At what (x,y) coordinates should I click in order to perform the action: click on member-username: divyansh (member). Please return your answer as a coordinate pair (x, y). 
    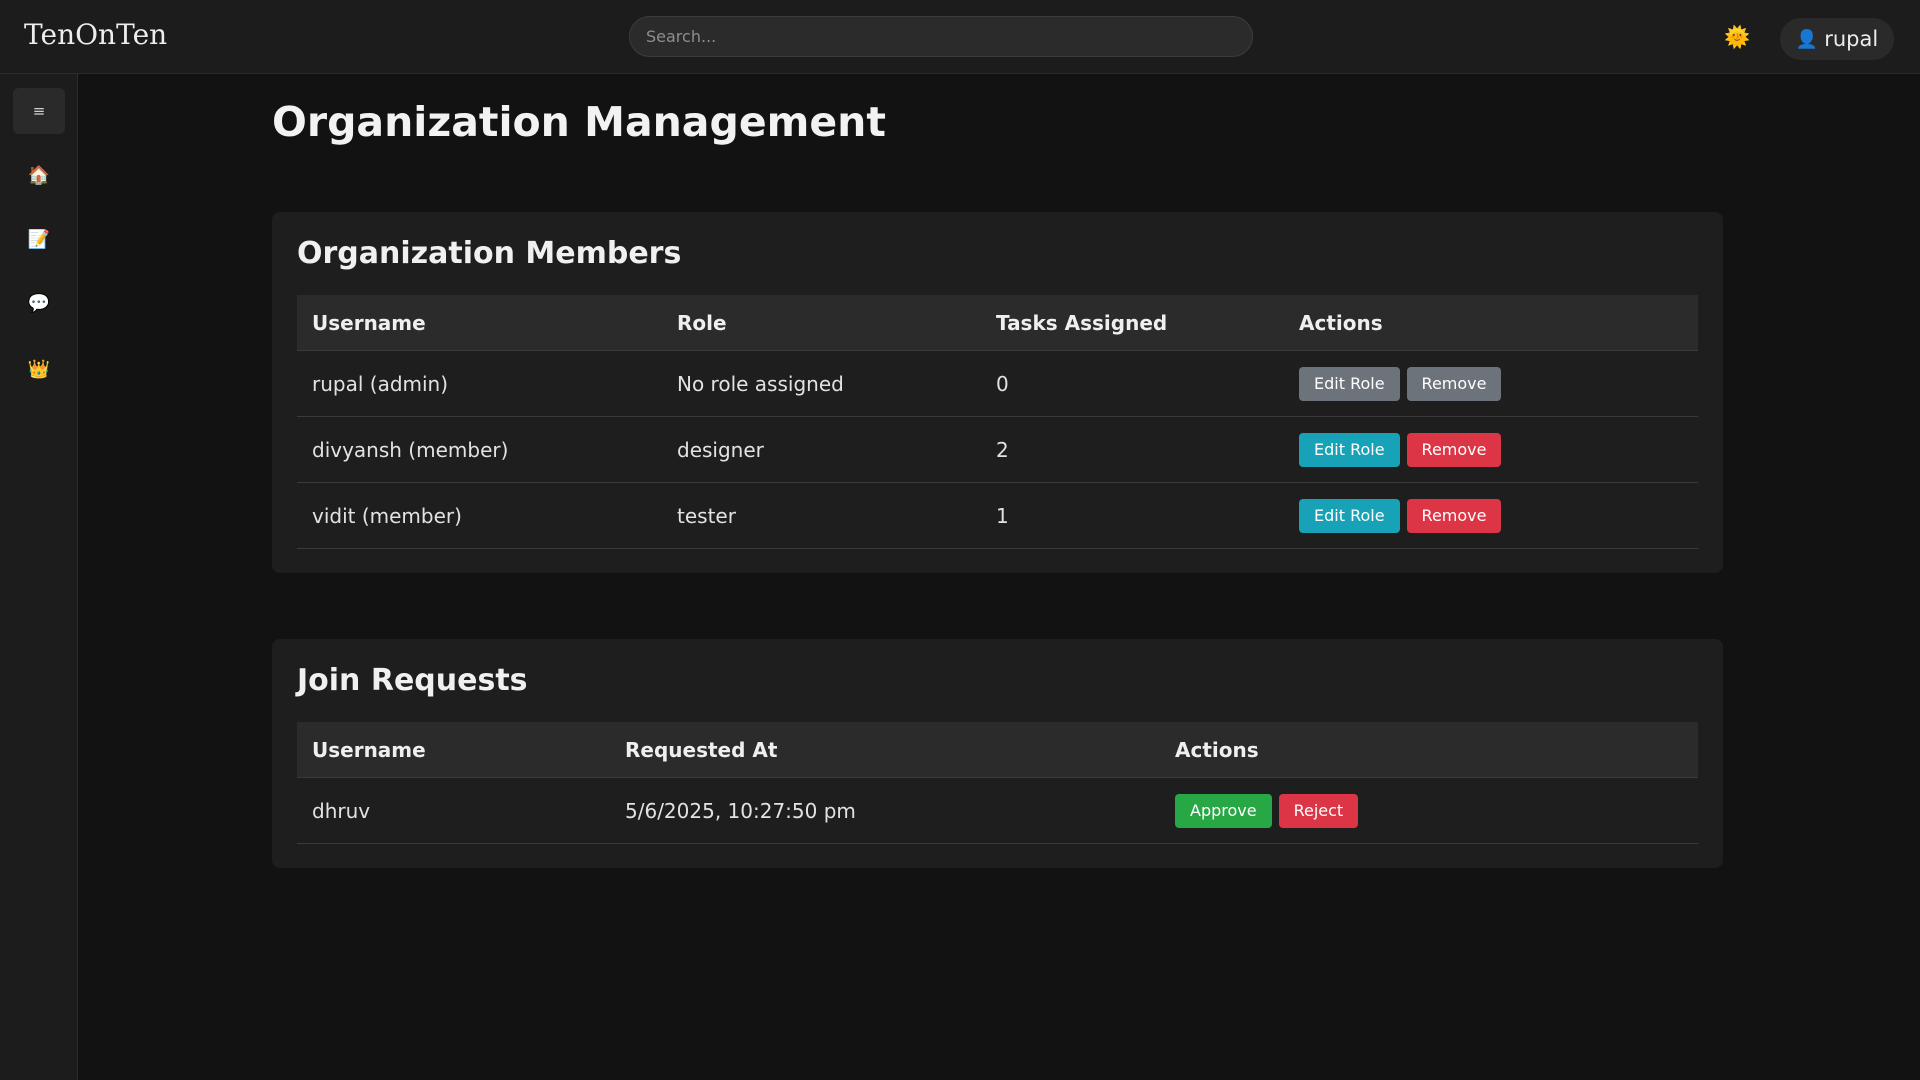
    Looking at the image, I should click on (479, 449).